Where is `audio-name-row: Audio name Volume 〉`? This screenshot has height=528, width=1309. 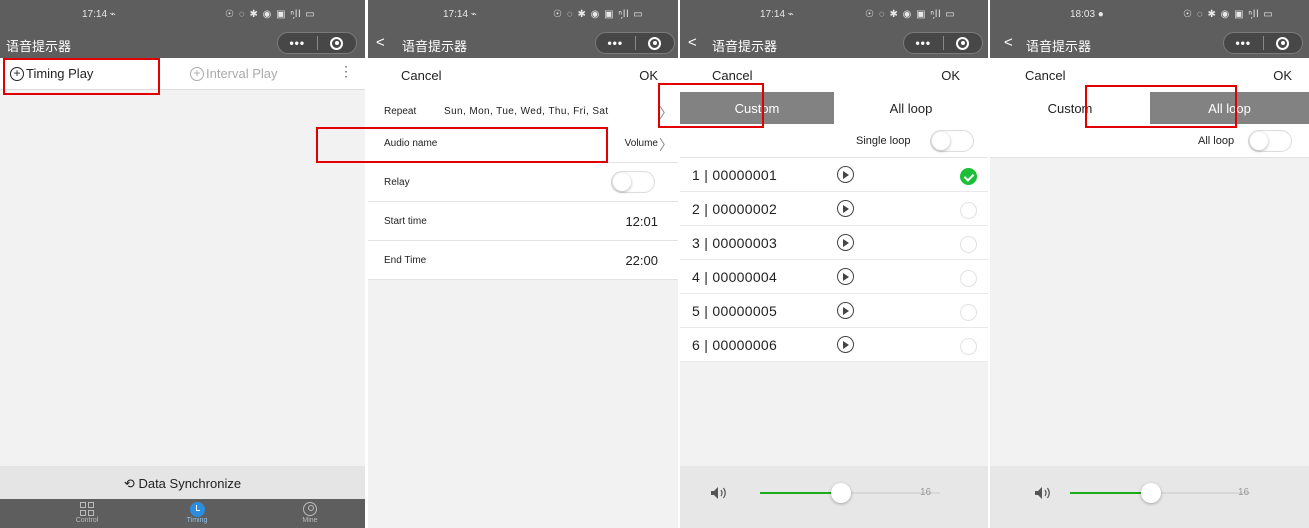 audio-name-row: Audio name Volume 〉 is located at coordinates (523, 143).